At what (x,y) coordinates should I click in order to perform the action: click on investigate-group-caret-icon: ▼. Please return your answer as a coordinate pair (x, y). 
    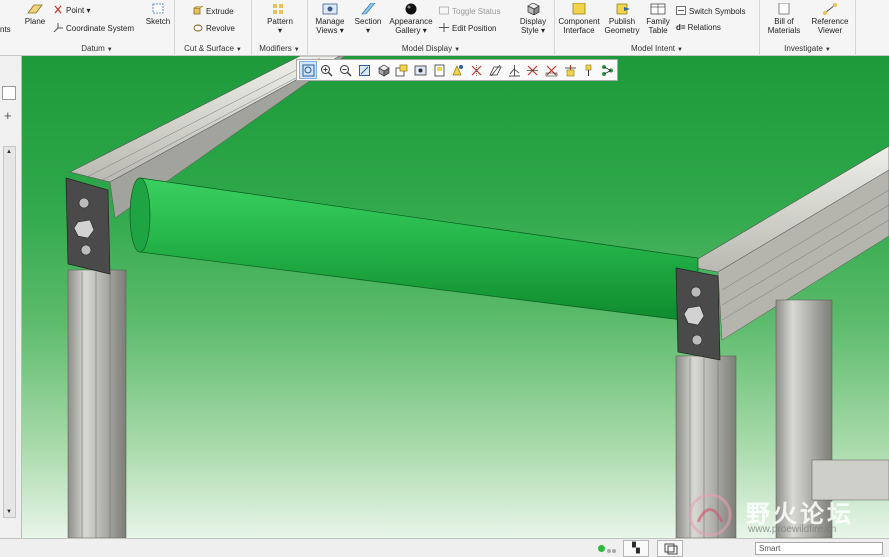
    Looking at the image, I should click on (827, 50).